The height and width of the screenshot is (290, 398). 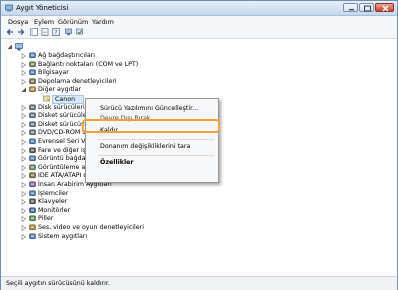 I want to click on ide-controller-icon, so click(x=32, y=175).